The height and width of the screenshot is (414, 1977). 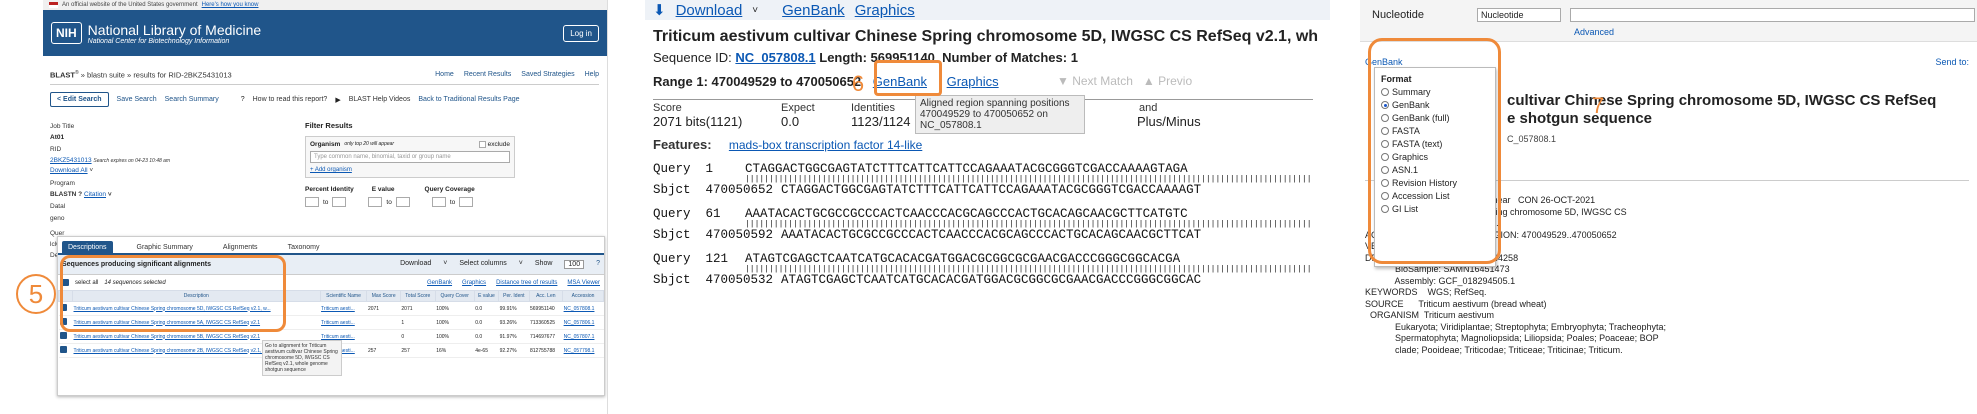 What do you see at coordinates (474, 283) in the screenshot?
I see `graphics-link: Graphics` at bounding box center [474, 283].